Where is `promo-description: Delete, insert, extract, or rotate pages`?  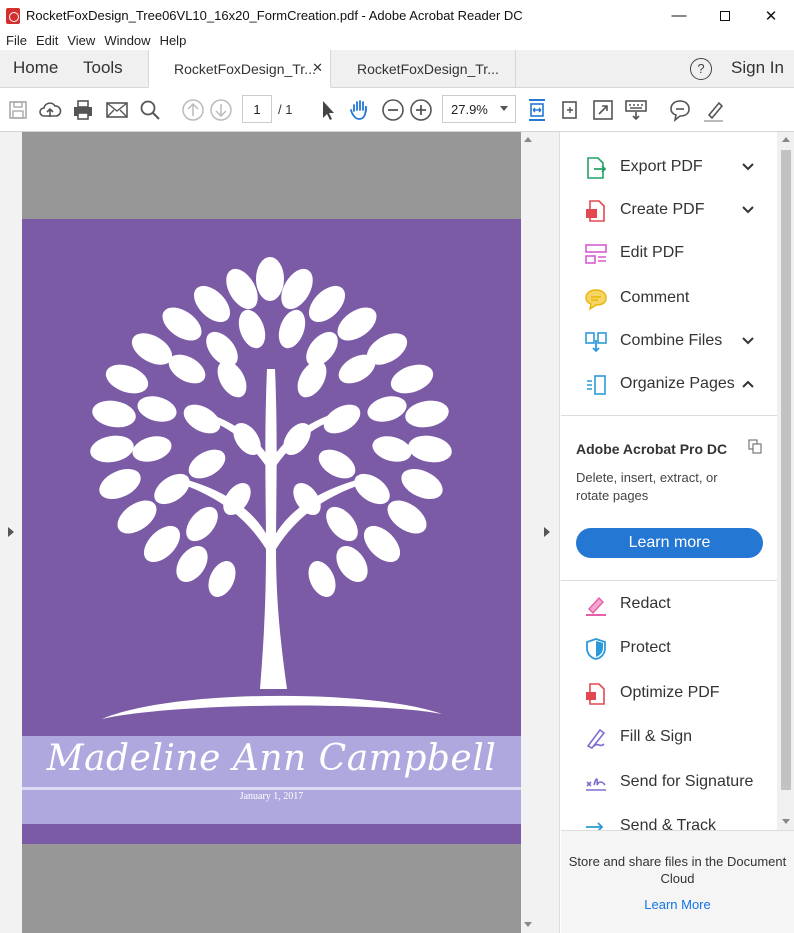
promo-description: Delete, insert, extract, or rotate pages is located at coordinates (647, 486).